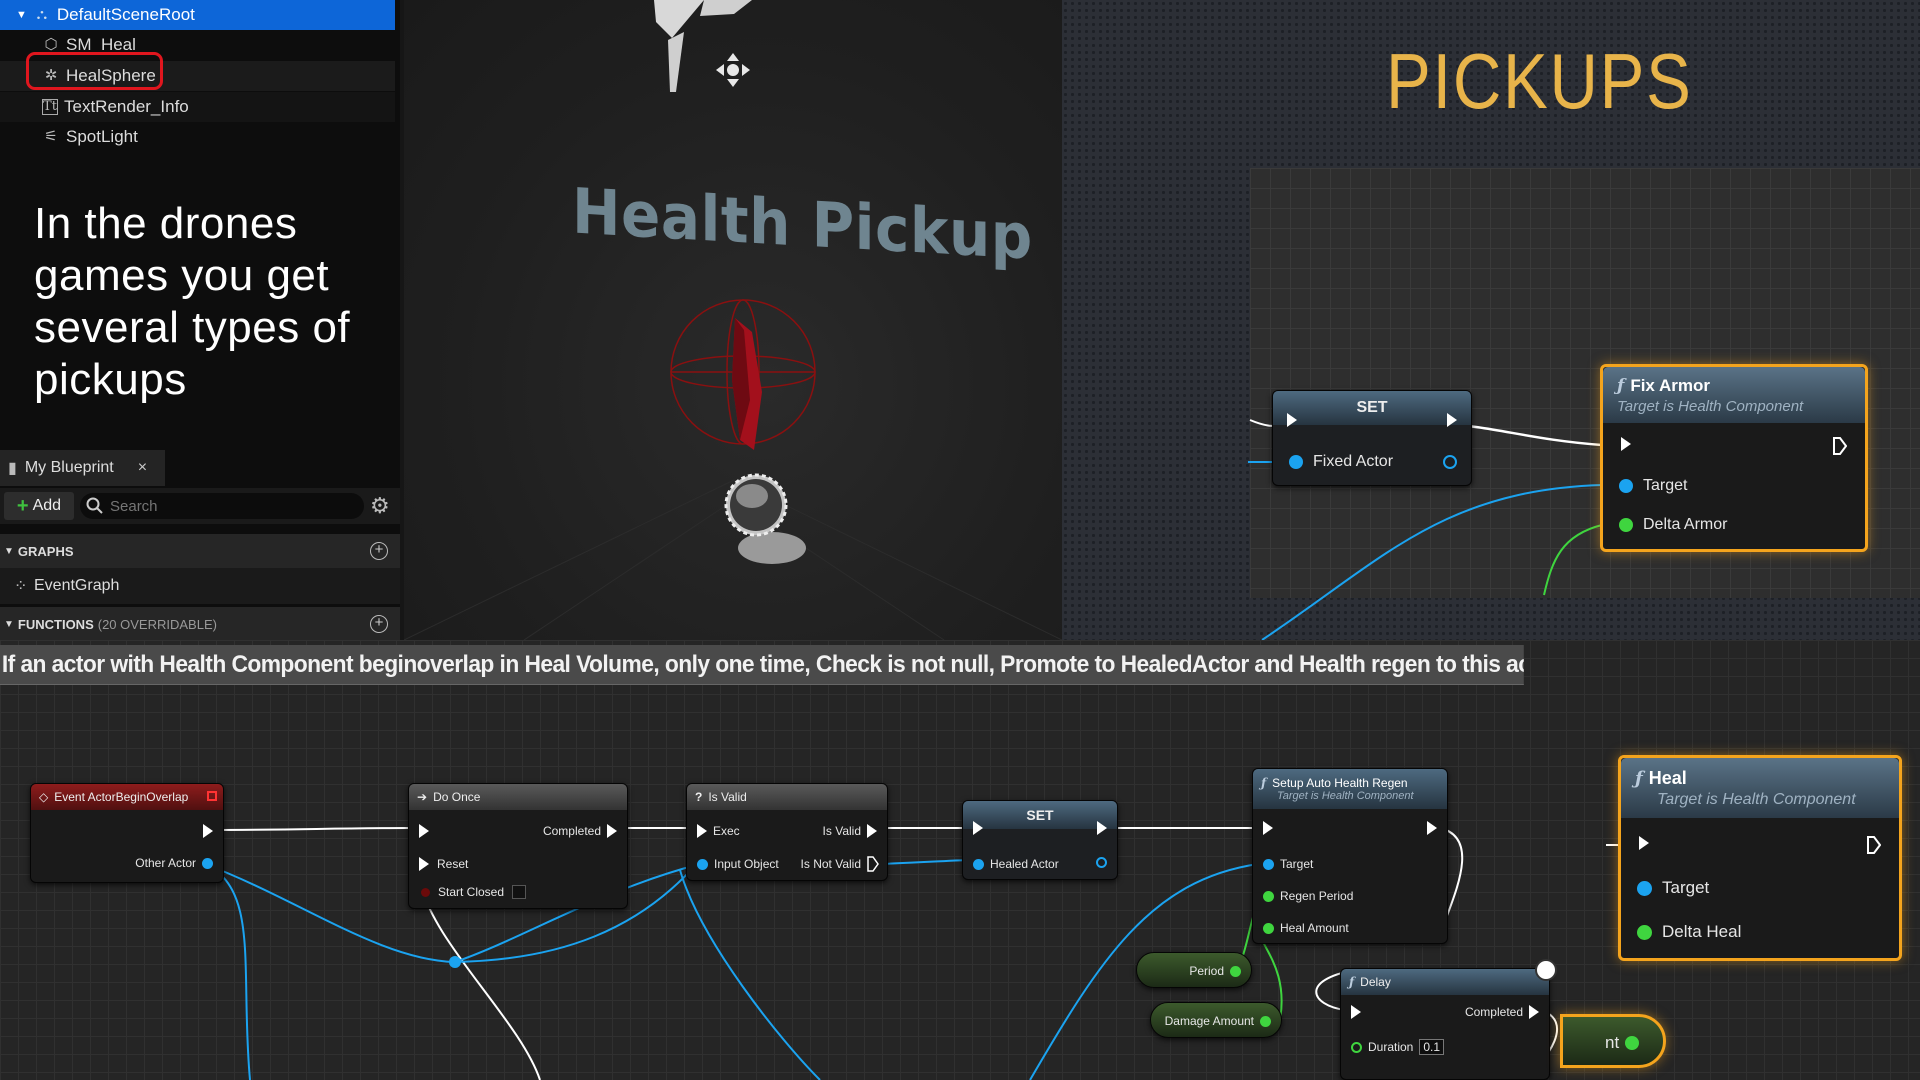 The height and width of the screenshot is (1080, 1920). What do you see at coordinates (765, 518) in the screenshot?
I see `sphere-ball` at bounding box center [765, 518].